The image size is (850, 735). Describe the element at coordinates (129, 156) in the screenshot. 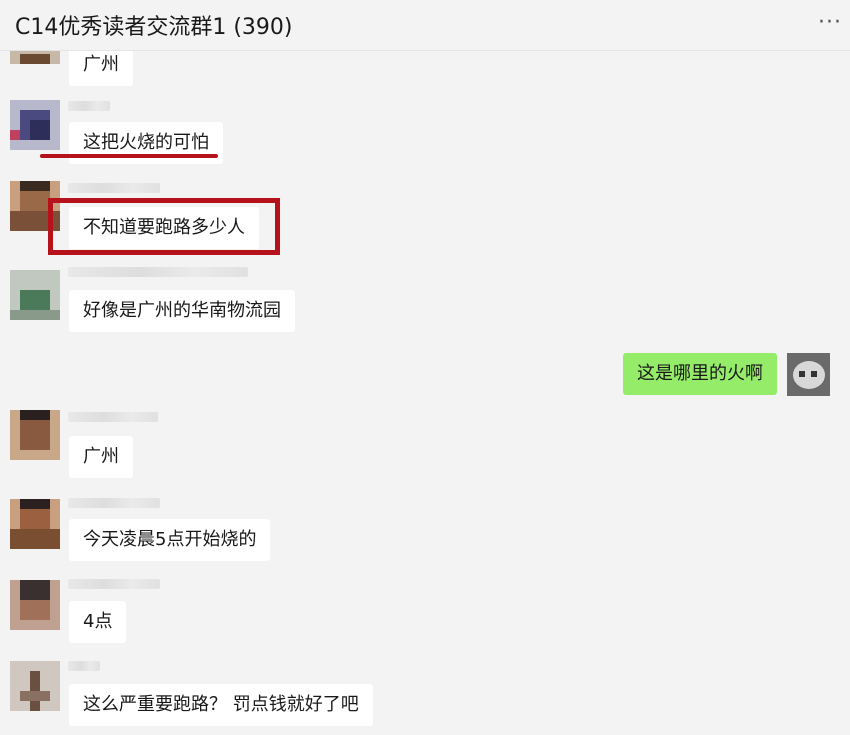

I see `annotation-underline` at that location.